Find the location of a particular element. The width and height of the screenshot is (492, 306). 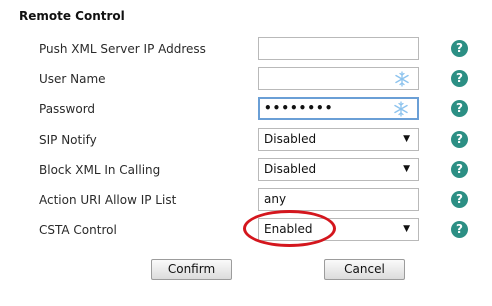

user-name-label: User Name is located at coordinates (72, 79).